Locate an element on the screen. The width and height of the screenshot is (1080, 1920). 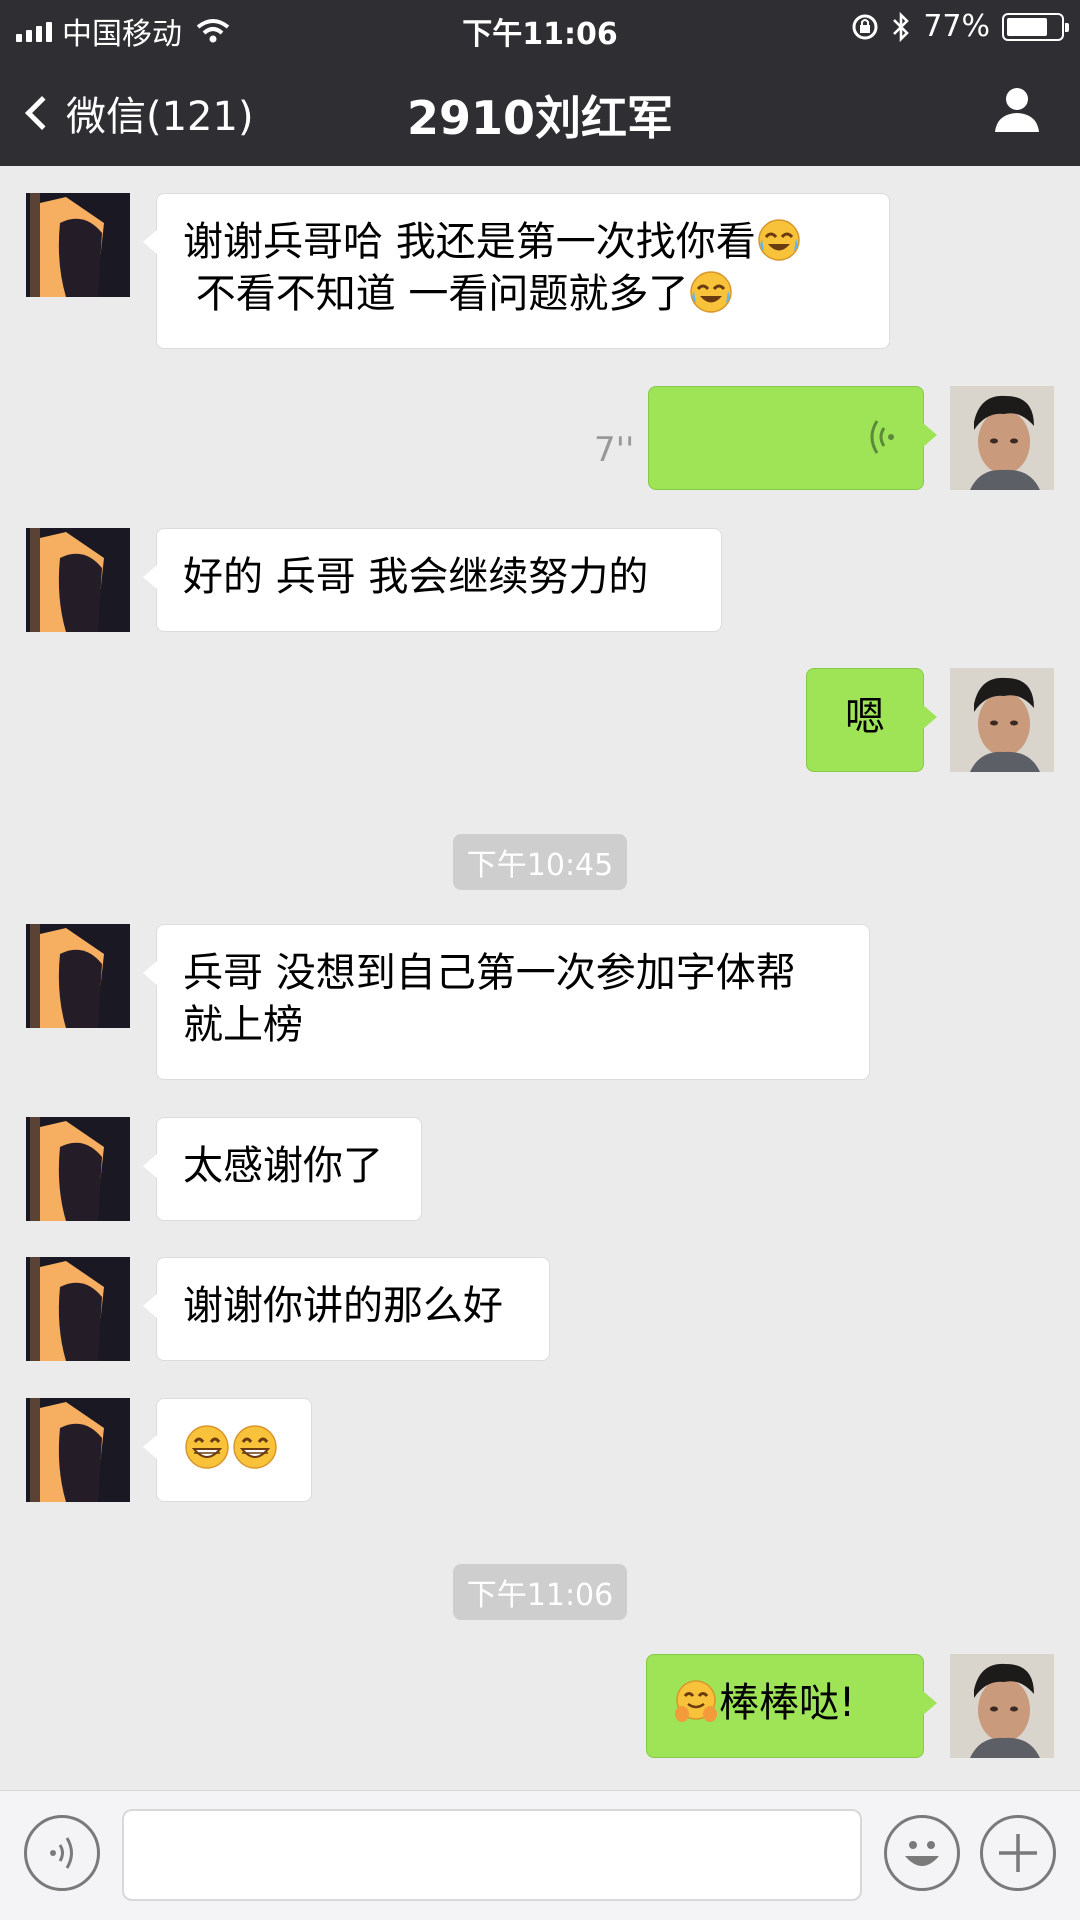
hug-face-icon is located at coordinates (696, 1701).